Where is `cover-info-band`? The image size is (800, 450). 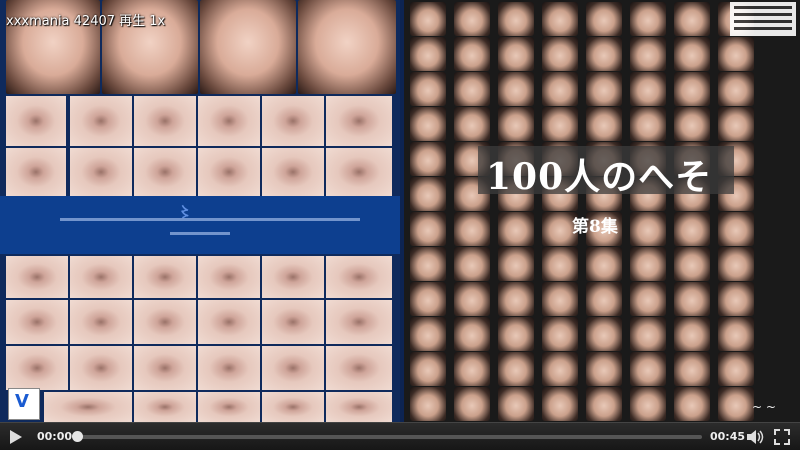 cover-info-band is located at coordinates (200, 225).